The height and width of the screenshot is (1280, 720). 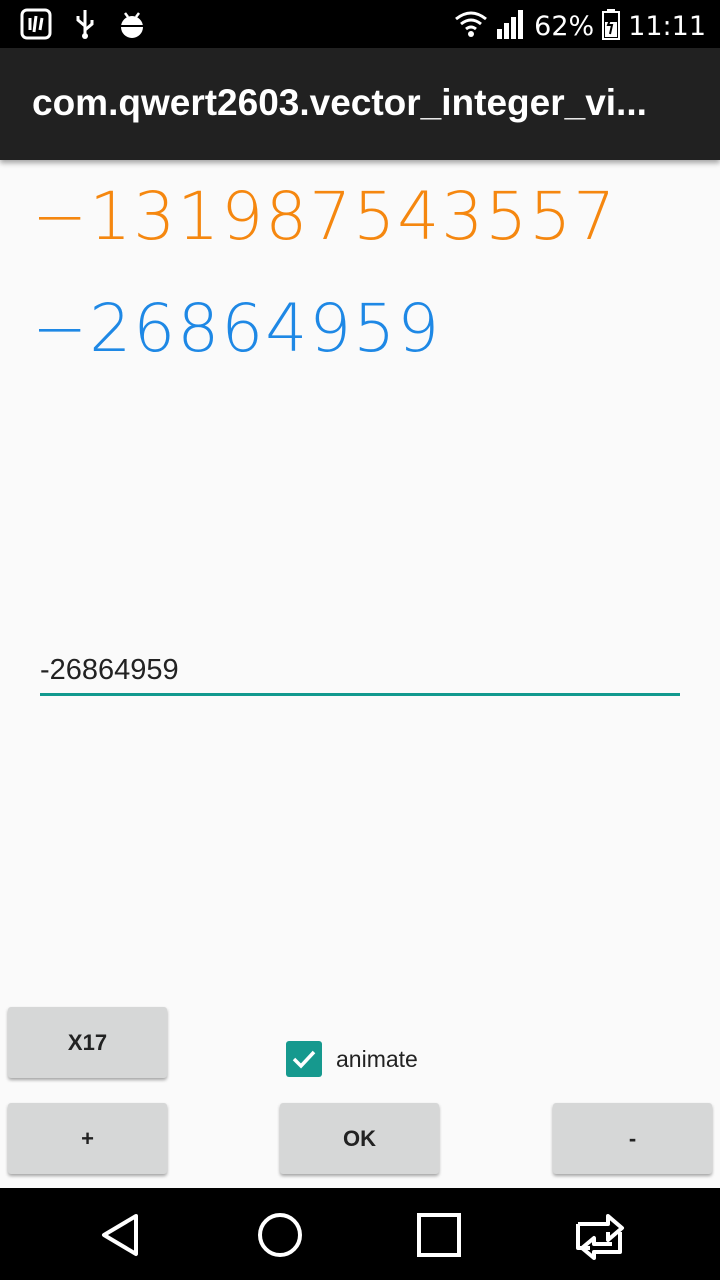 What do you see at coordinates (611, 26) in the screenshot?
I see `battery-icon` at bounding box center [611, 26].